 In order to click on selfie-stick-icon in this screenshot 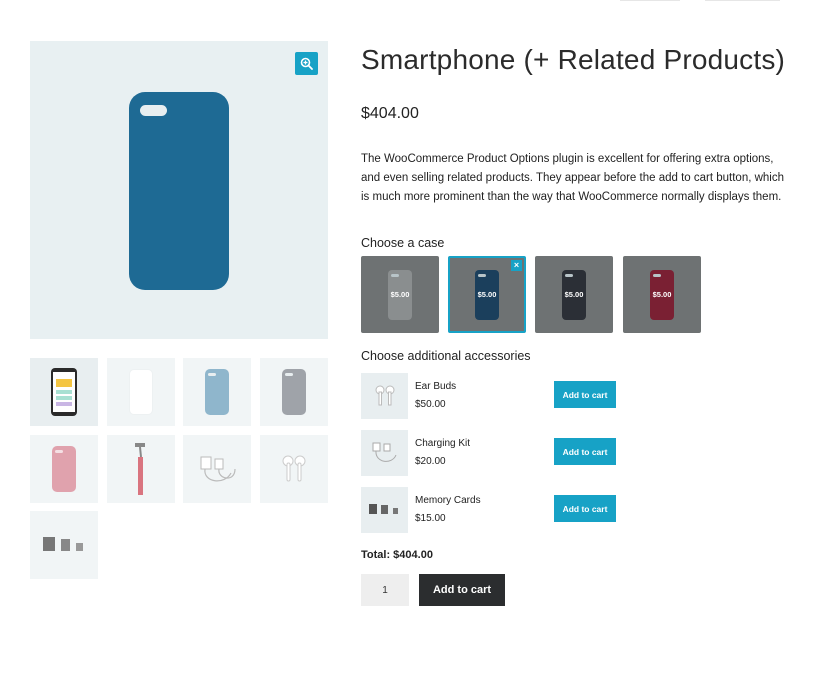, I will do `click(140, 469)`.